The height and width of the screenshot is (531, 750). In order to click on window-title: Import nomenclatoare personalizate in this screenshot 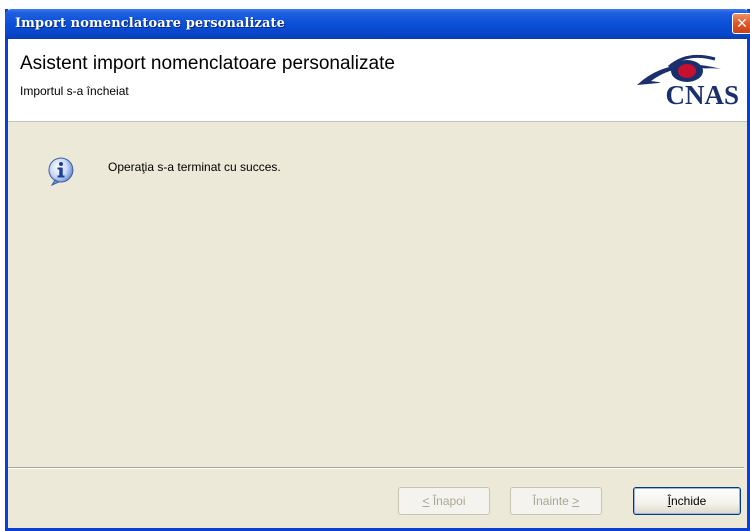, I will do `click(150, 23)`.